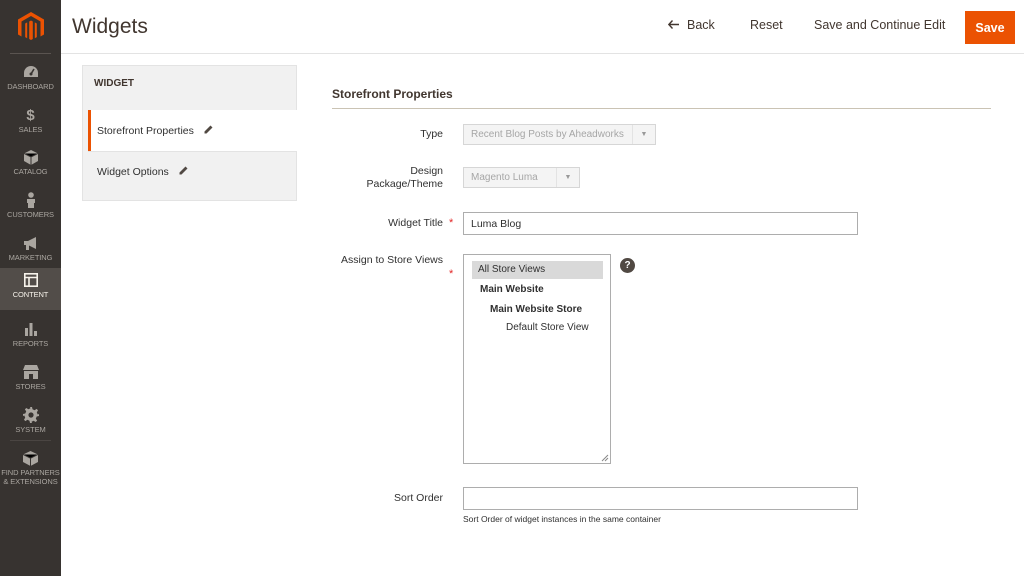  What do you see at coordinates (536, 309) in the screenshot?
I see `store-view-group-store: Main Website Store` at bounding box center [536, 309].